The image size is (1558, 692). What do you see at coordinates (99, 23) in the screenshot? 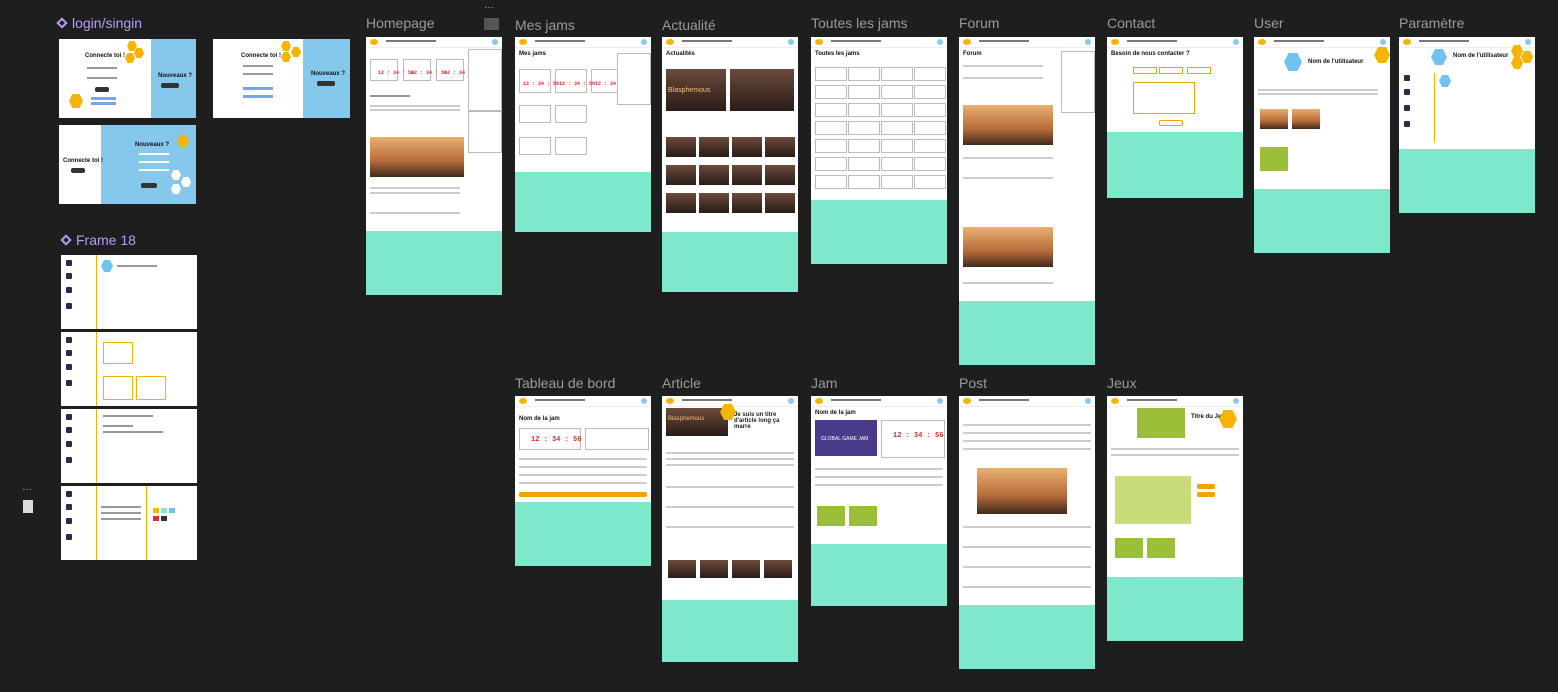
I see `component-title-login: login/singin` at bounding box center [99, 23].